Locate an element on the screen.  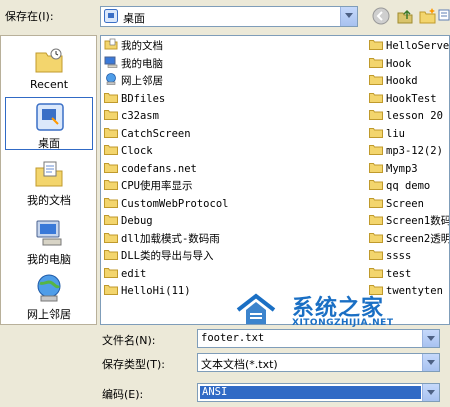
place-recent: Recent is located at coordinates (49, 68).